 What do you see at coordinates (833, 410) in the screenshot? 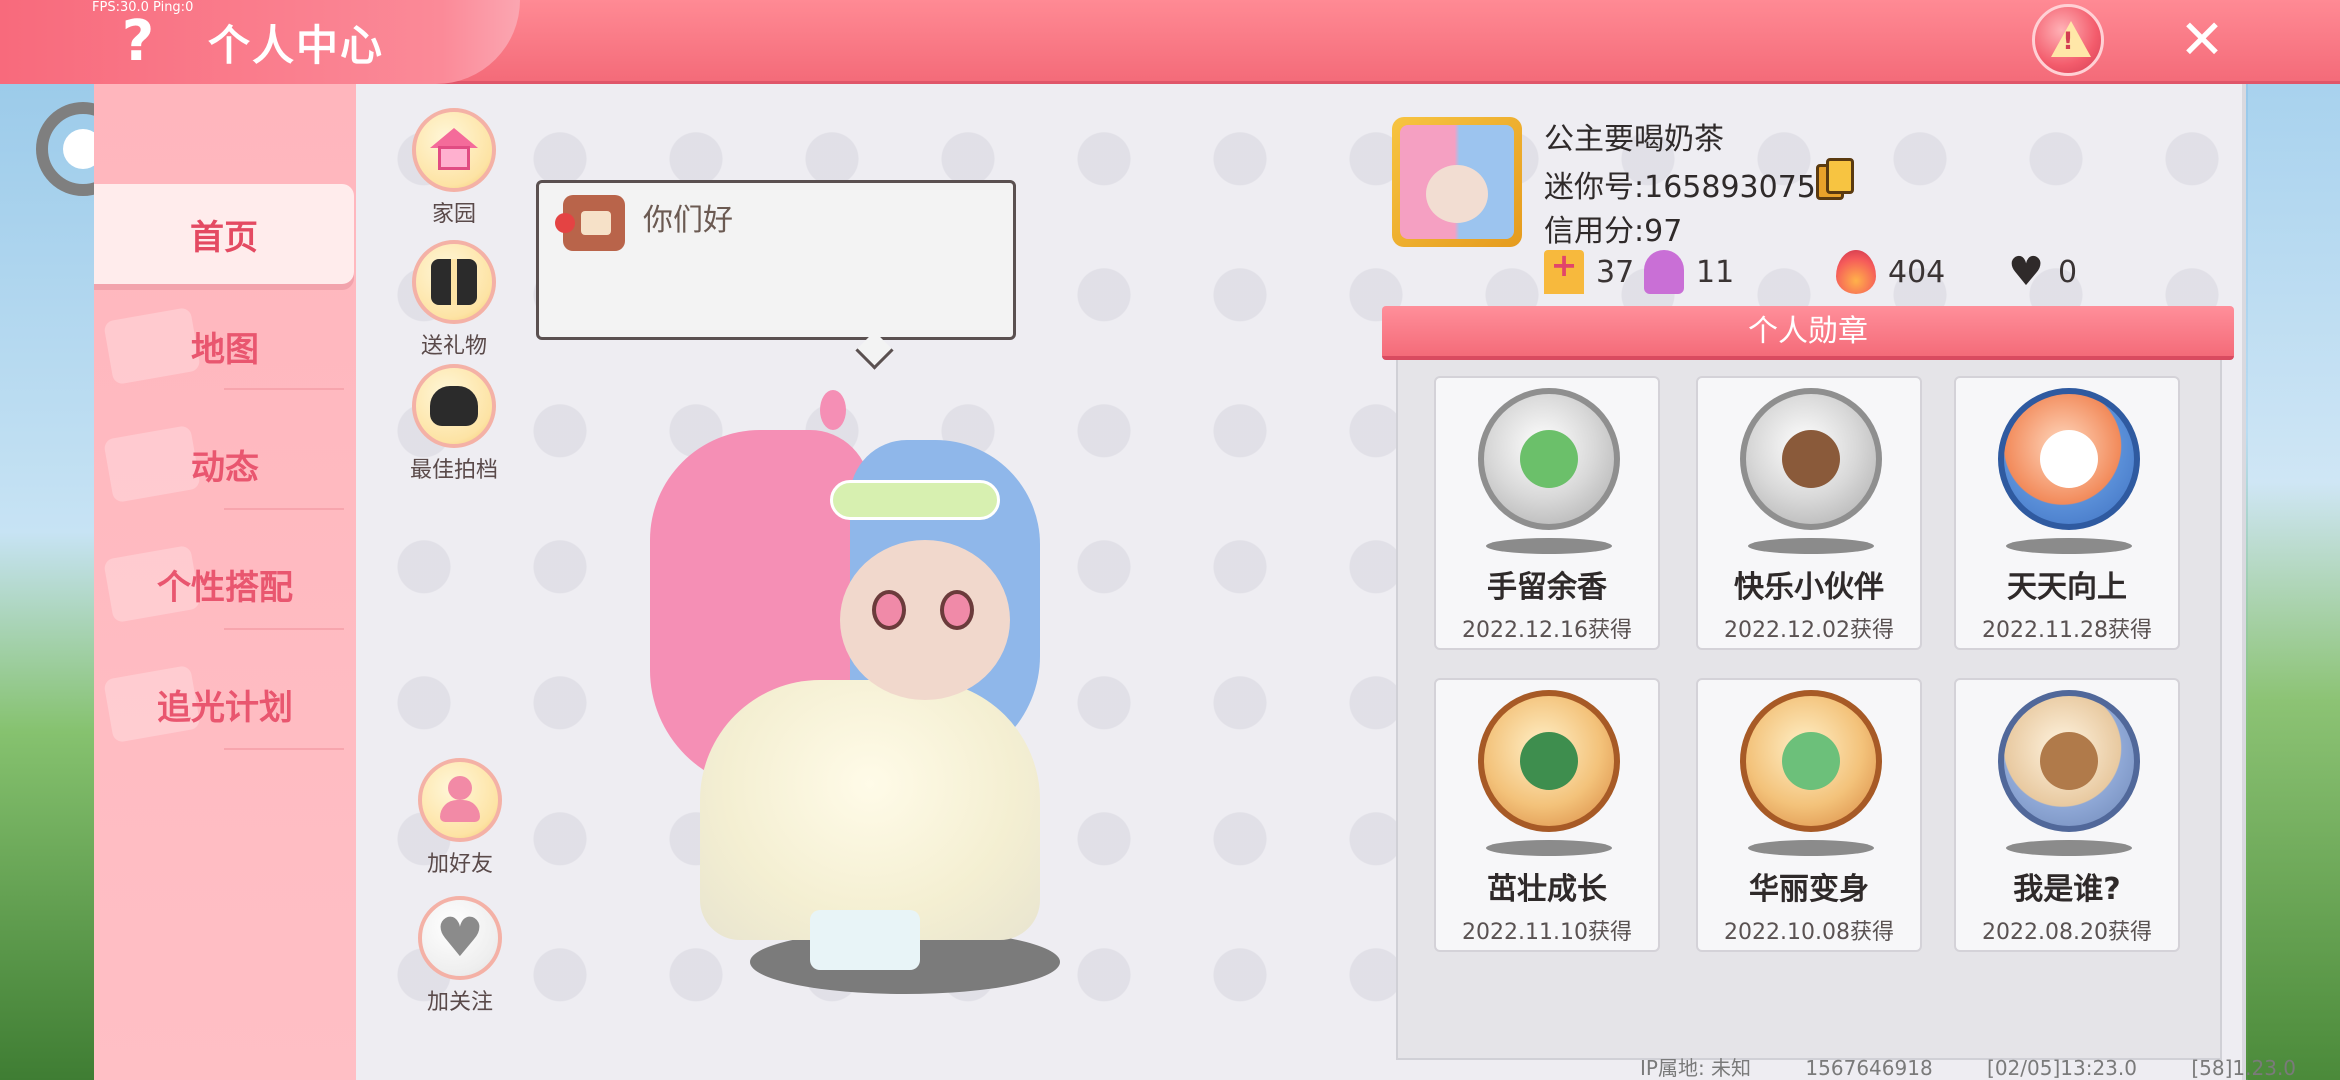
I see `avatar-hair-tuft` at bounding box center [833, 410].